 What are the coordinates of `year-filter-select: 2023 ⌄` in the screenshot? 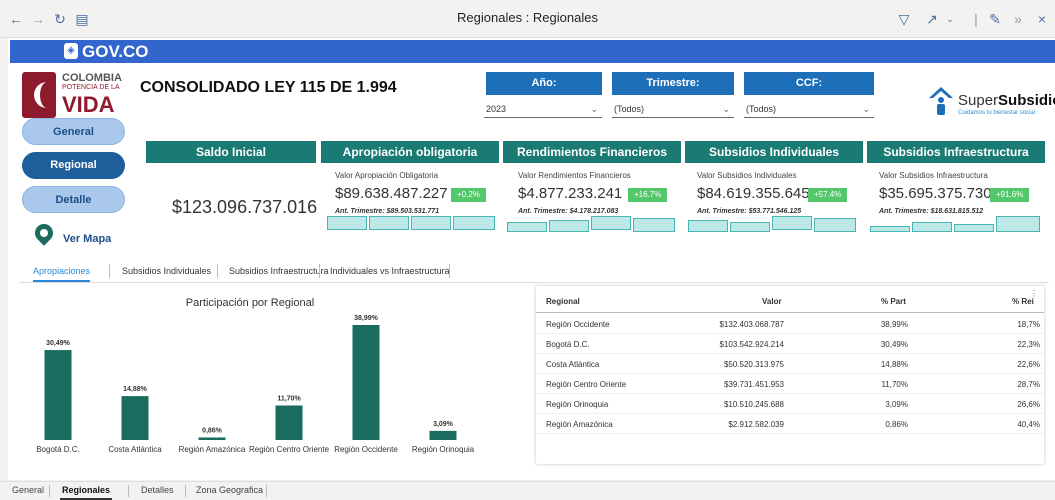 It's located at (543, 109).